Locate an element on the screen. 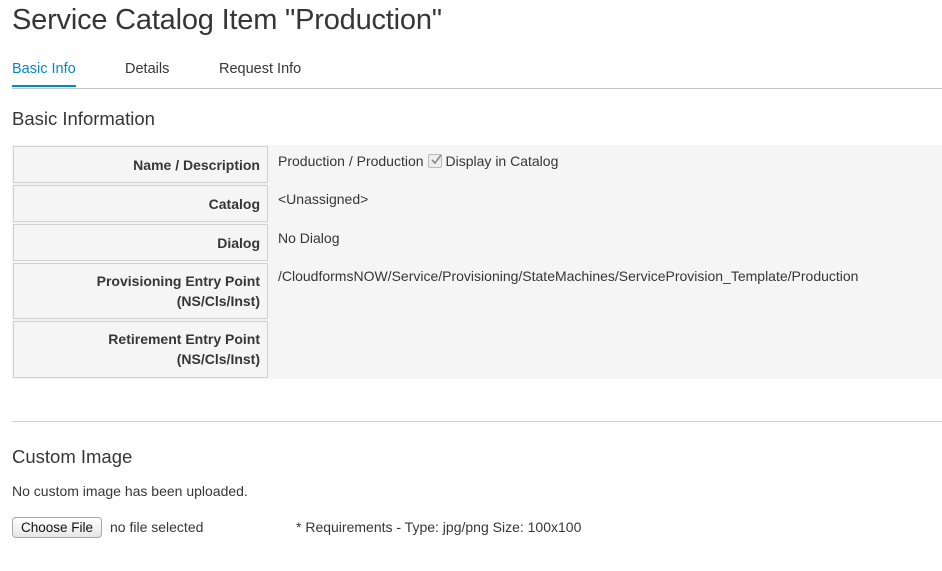 The image size is (942, 571). display-in-catalog-label: Display in Catalog is located at coordinates (502, 161).